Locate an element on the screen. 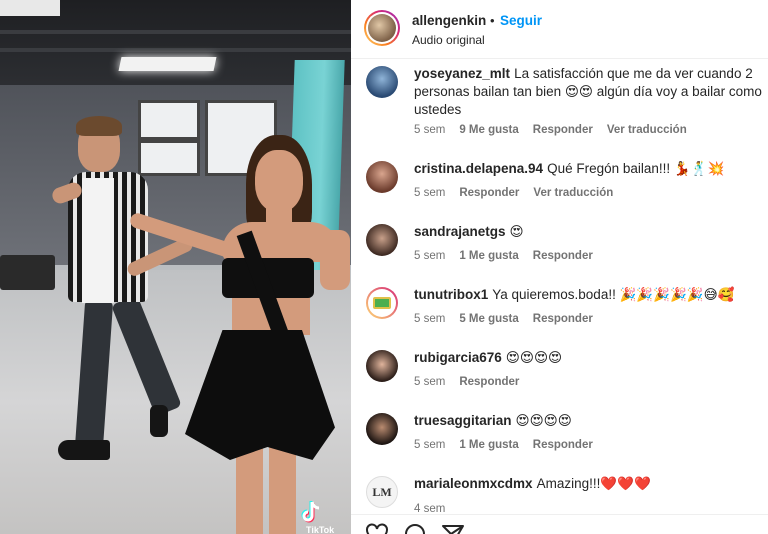 The height and width of the screenshot is (534, 768). comment-likes: 5 Me gusta is located at coordinates (488, 319).